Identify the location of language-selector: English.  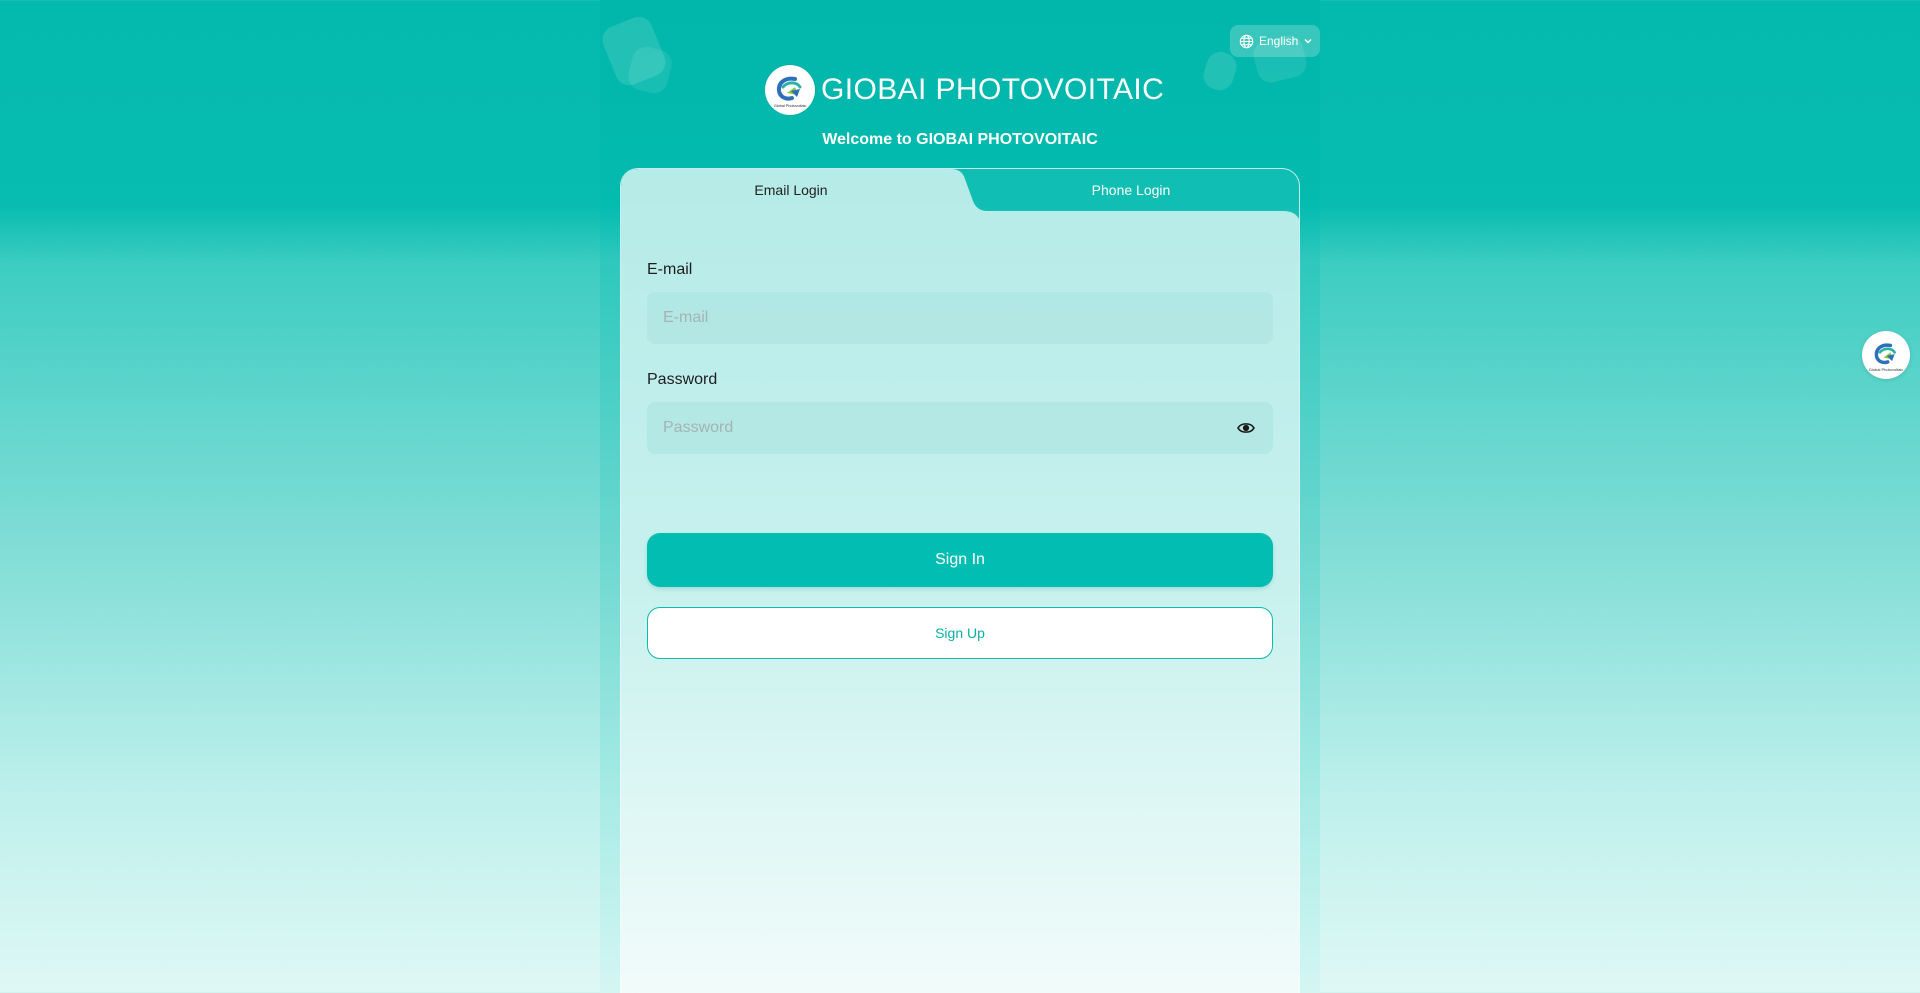
(1275, 41).